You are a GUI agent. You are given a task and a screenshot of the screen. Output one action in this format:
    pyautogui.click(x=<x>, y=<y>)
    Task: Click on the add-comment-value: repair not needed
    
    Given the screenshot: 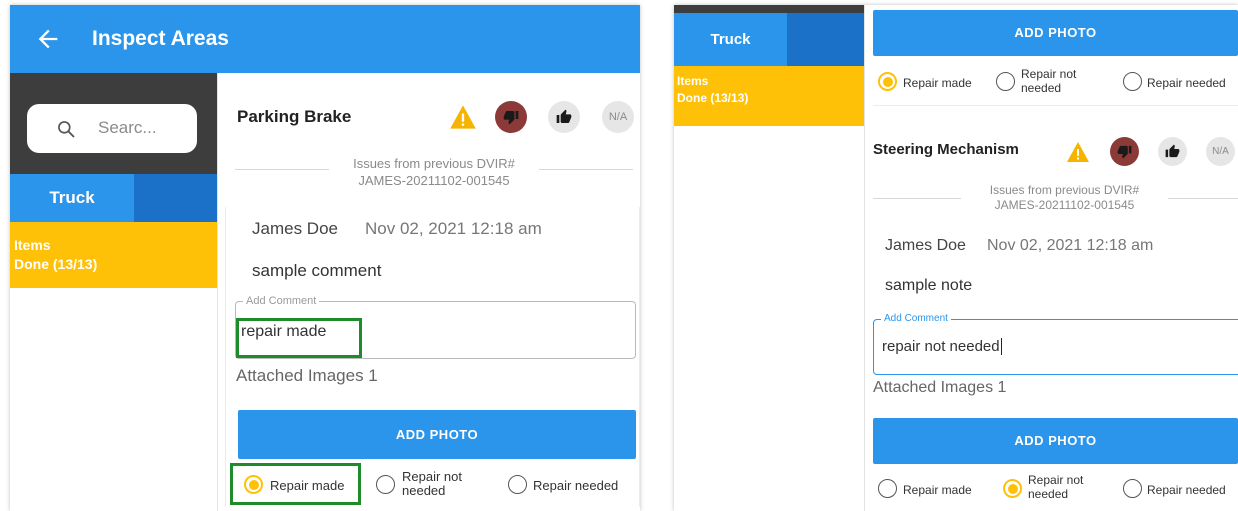 What is the action you would take?
    pyautogui.click(x=942, y=346)
    